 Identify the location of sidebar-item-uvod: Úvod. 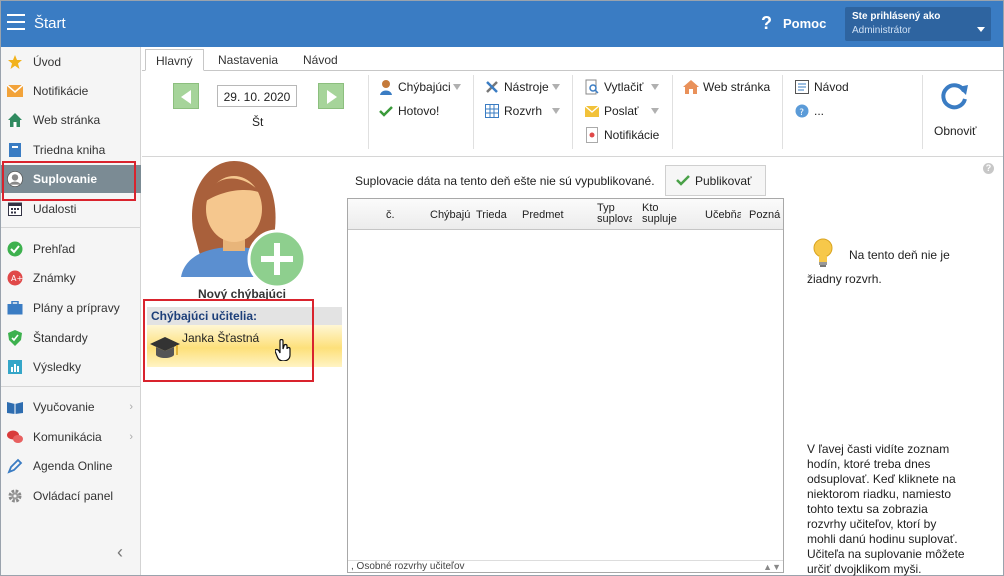
(71, 62).